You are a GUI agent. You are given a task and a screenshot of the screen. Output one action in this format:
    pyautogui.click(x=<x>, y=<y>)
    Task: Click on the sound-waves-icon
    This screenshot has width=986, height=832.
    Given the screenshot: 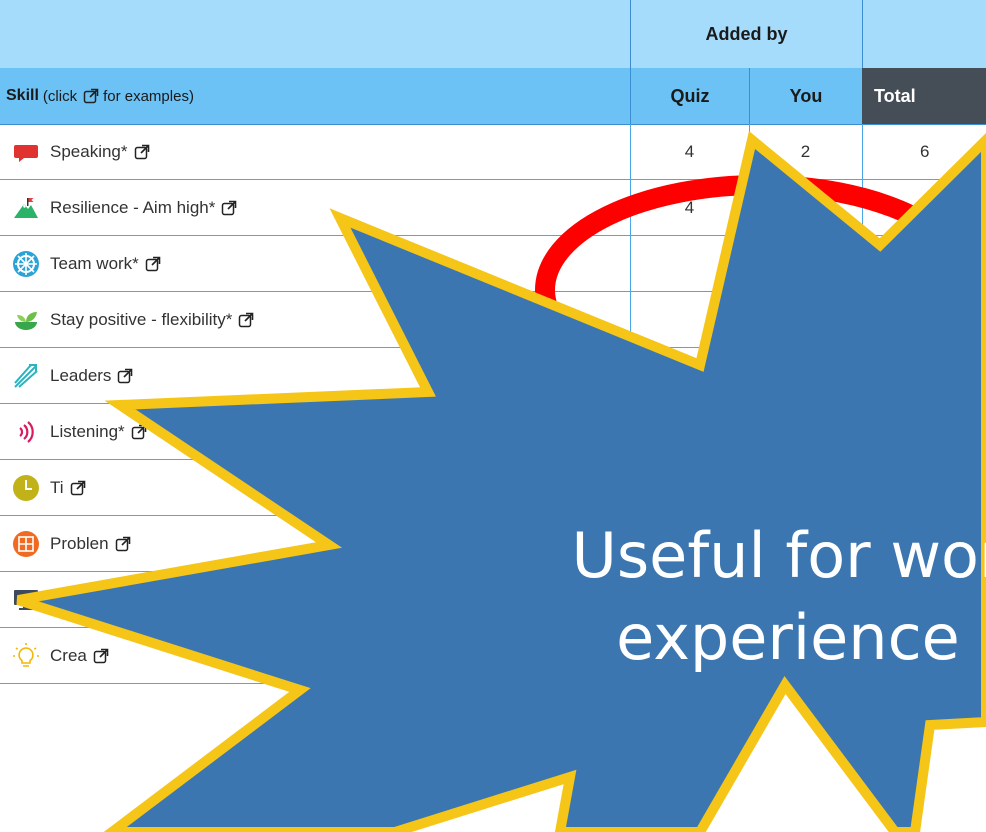 What is the action you would take?
    pyautogui.click(x=26, y=432)
    